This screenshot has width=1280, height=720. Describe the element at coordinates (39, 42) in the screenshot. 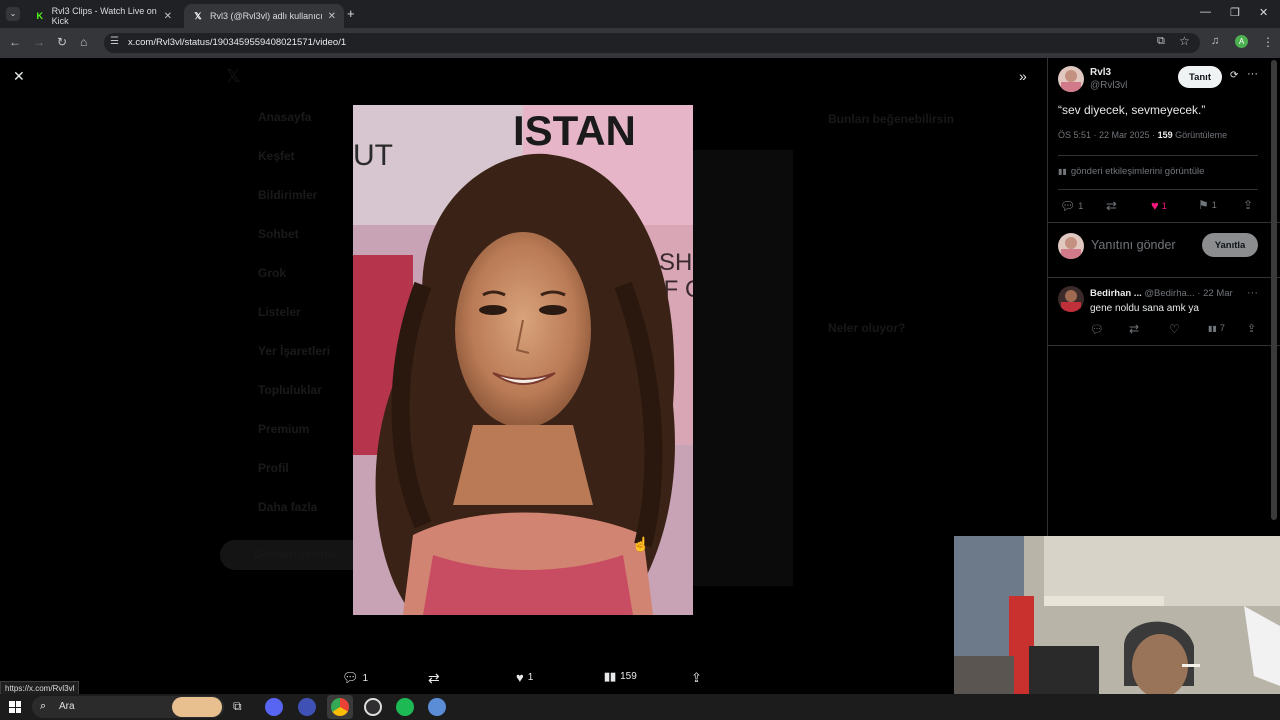

I see `forward-icon: →` at that location.